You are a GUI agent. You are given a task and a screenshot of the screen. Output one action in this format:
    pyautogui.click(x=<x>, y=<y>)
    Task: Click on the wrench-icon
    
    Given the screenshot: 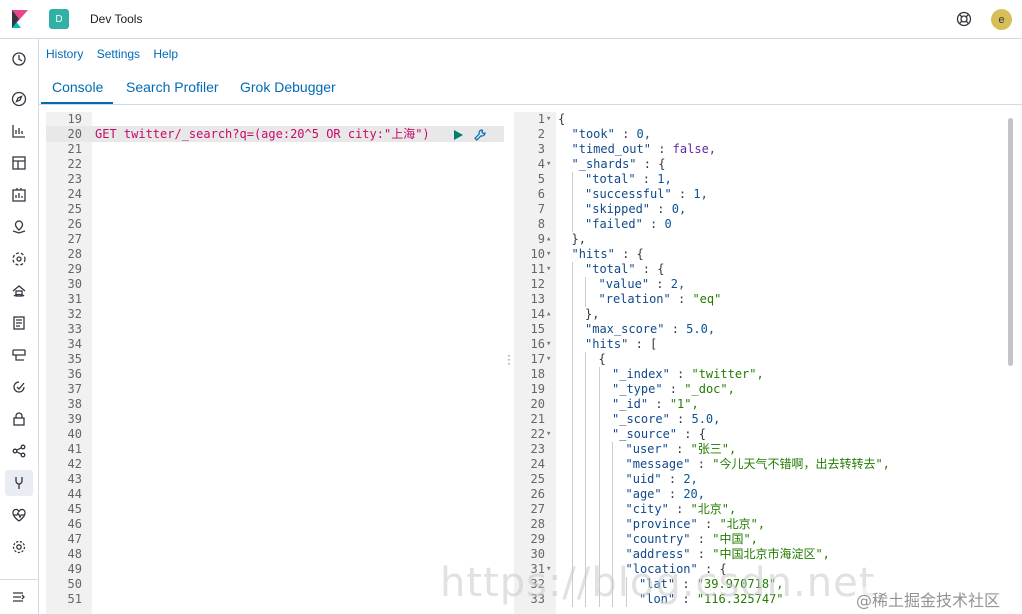 What is the action you would take?
    pyautogui.click(x=480, y=135)
    